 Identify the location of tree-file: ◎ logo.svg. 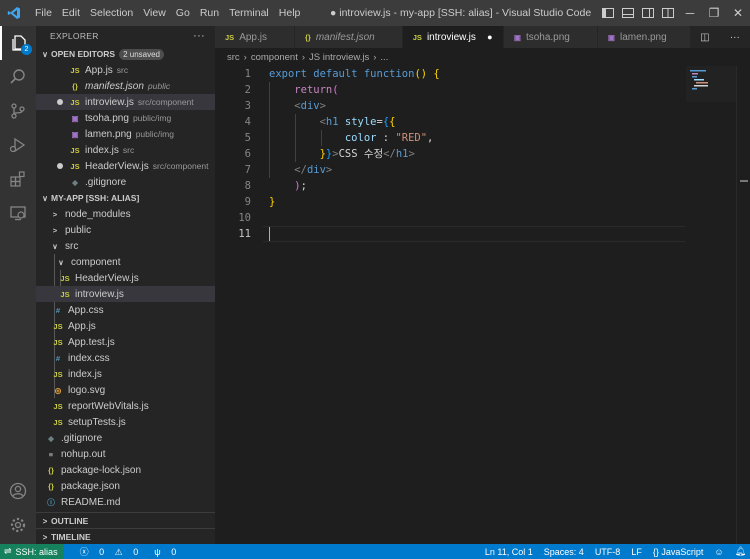
(125, 390).